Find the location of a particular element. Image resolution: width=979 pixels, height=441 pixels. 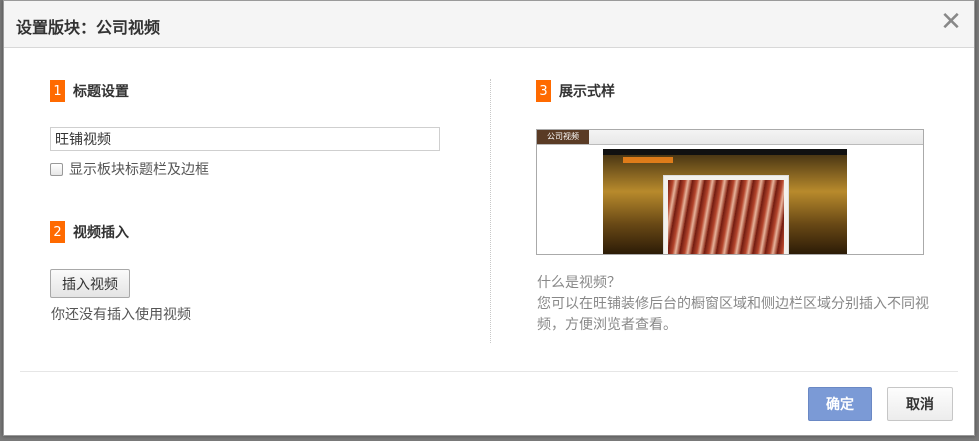

insert-video-button: 插入视频 is located at coordinates (90, 283).